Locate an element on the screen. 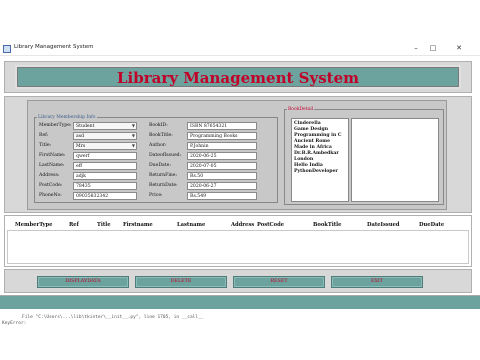 Image resolution: width=480 pixels, height=360 pixels. member-field-label: Ref: is located at coordinates (44, 135).